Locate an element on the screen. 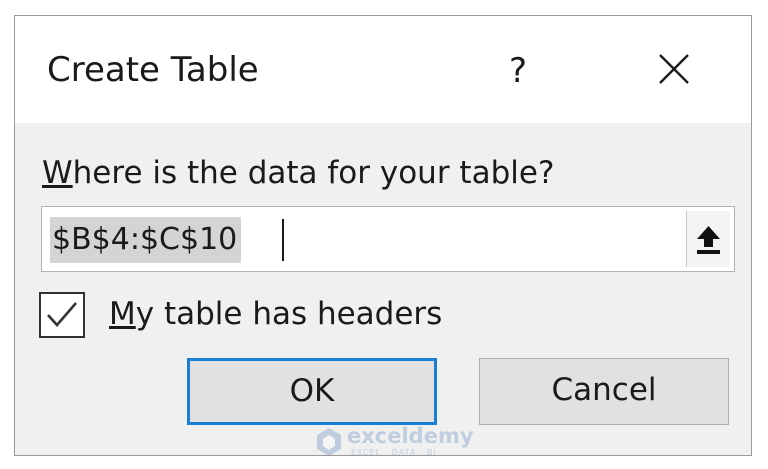 This screenshot has width=768, height=469. range-prompt-label: Where is the data for your table? is located at coordinates (298, 173).